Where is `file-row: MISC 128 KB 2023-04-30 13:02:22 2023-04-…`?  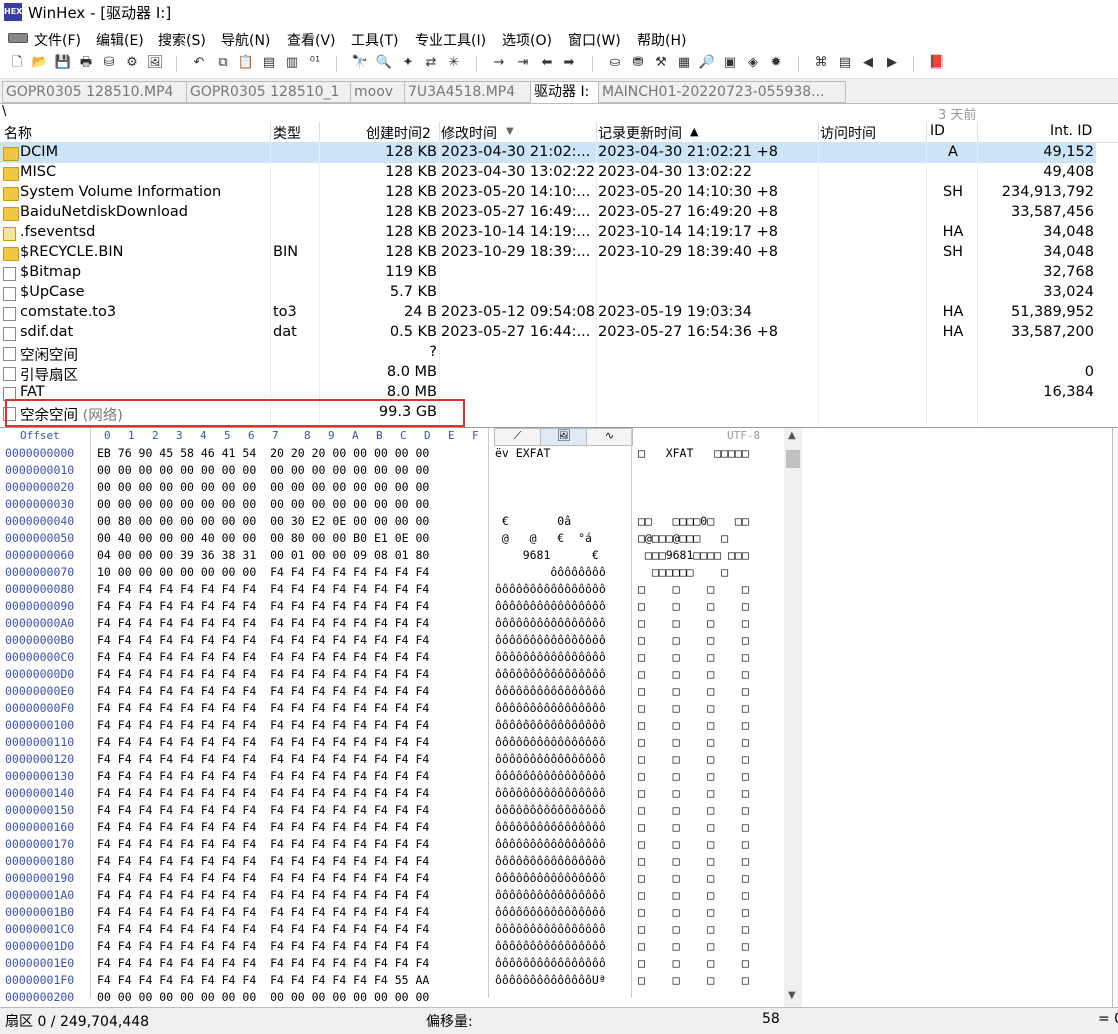 file-row: MISC 128 KB 2023-04-30 13:02:22 2023-04-… is located at coordinates (548, 173).